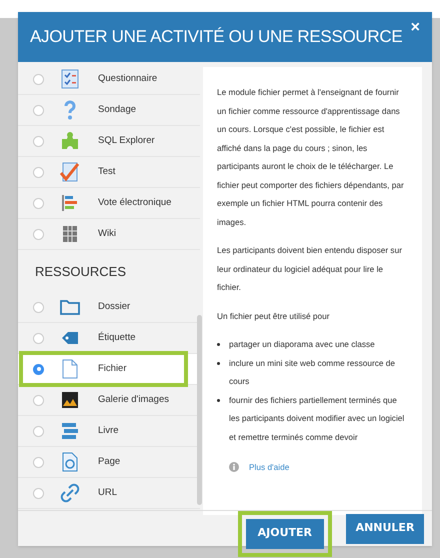 The height and width of the screenshot is (558, 440). Describe the element at coordinates (70, 338) in the screenshot. I see `tag-icon` at that location.